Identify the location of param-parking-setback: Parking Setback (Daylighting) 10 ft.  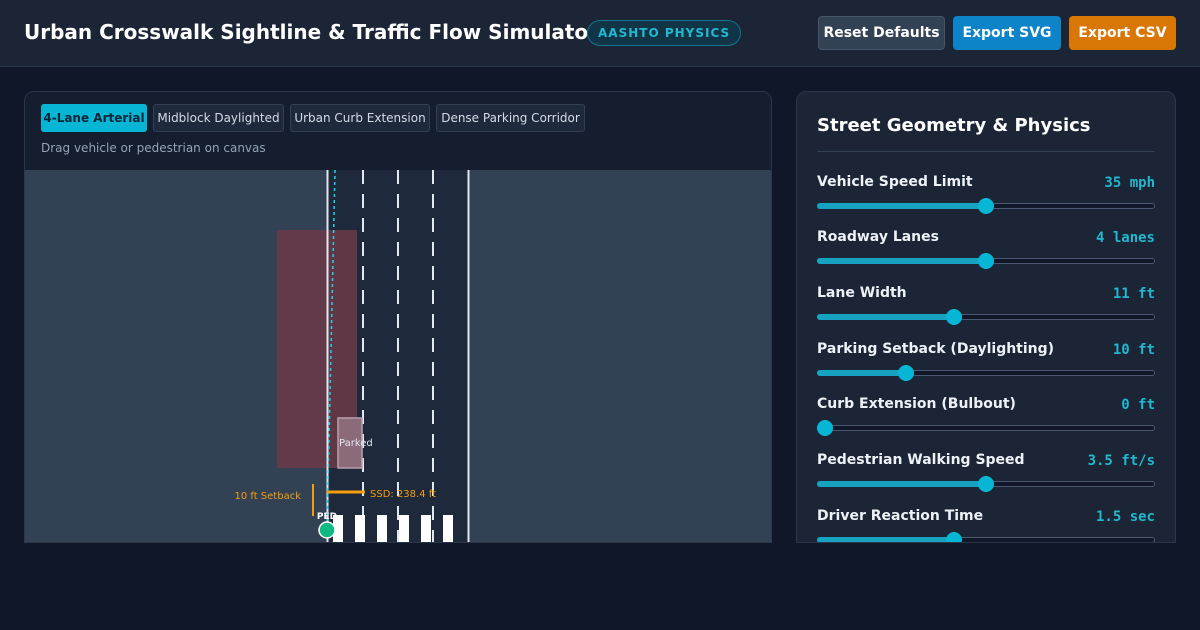
(986, 366).